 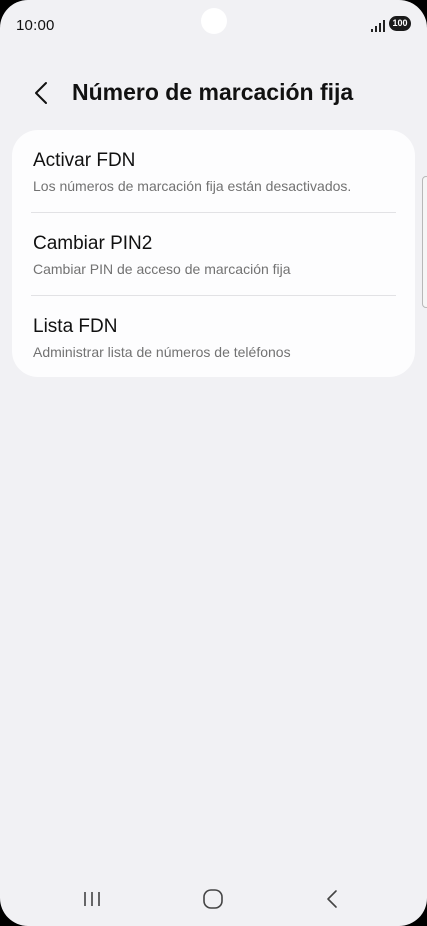 What do you see at coordinates (214, 21) in the screenshot?
I see `camera-cutout` at bounding box center [214, 21].